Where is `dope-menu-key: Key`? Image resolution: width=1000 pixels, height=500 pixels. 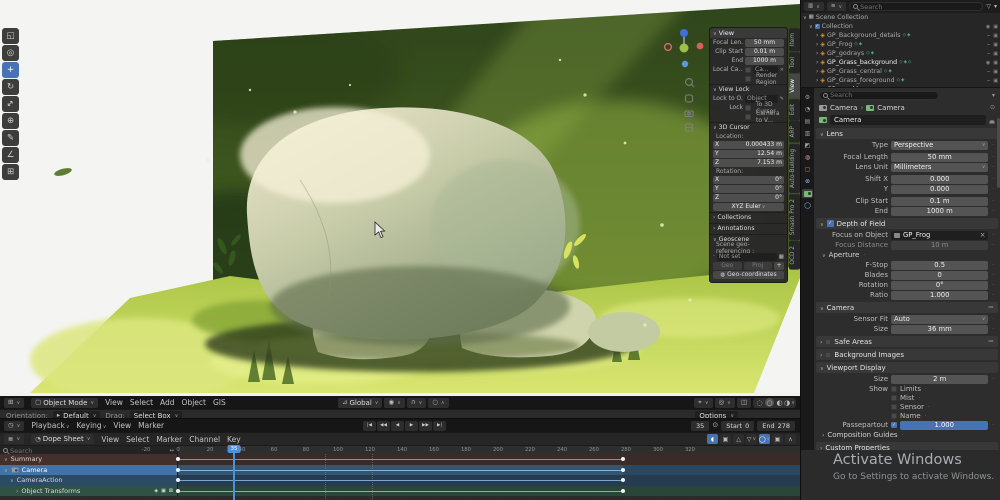 dope-menu-key: Key is located at coordinates (234, 439).